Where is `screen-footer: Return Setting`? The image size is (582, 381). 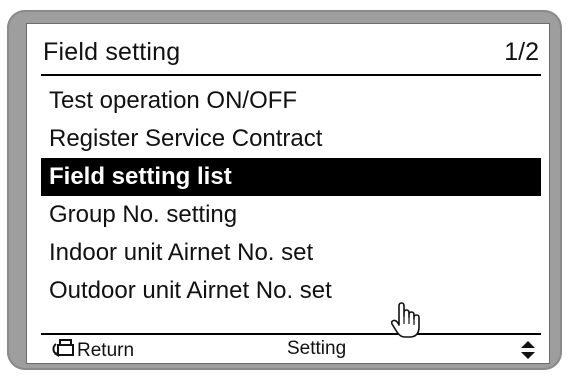
screen-footer: Return Setting is located at coordinates (291, 348).